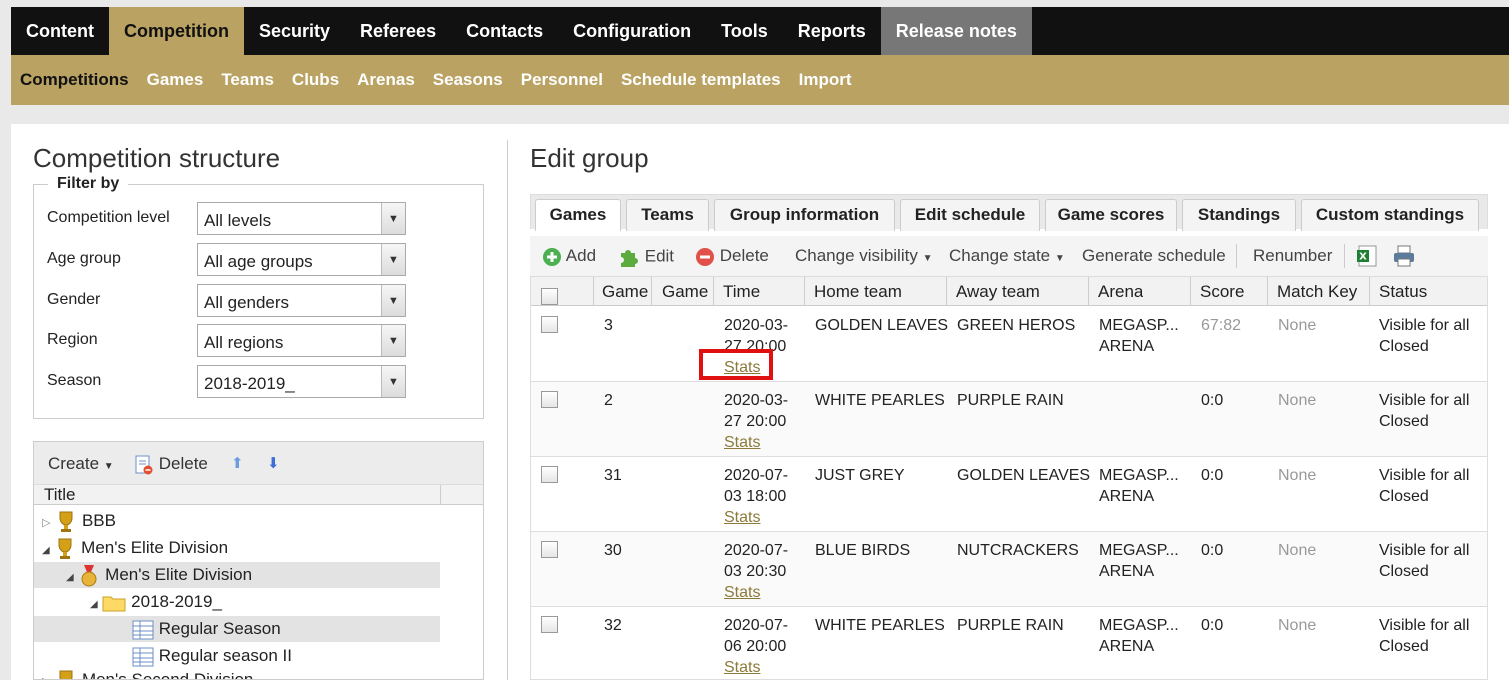  Describe the element at coordinates (60, 495) in the screenshot. I see `tree-title-column: Title` at that location.